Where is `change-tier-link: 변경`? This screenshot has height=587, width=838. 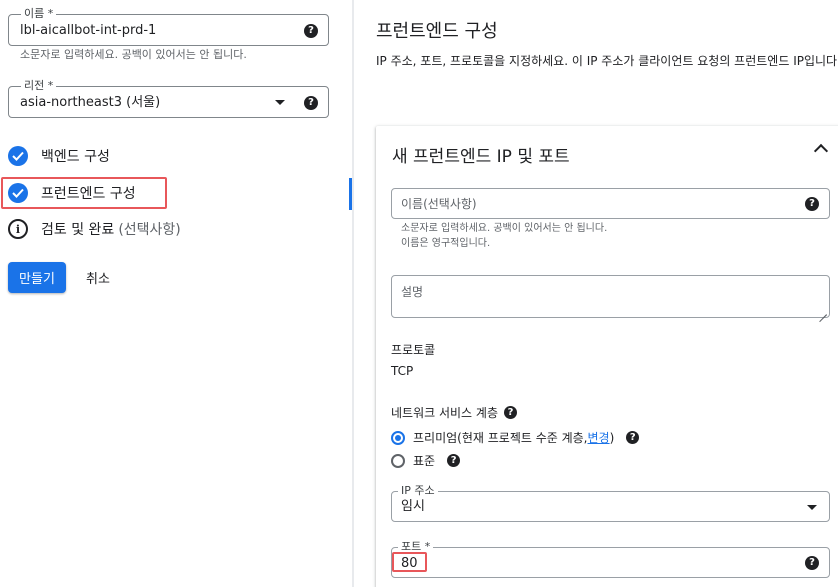 change-tier-link: 변경 is located at coordinates (599, 437).